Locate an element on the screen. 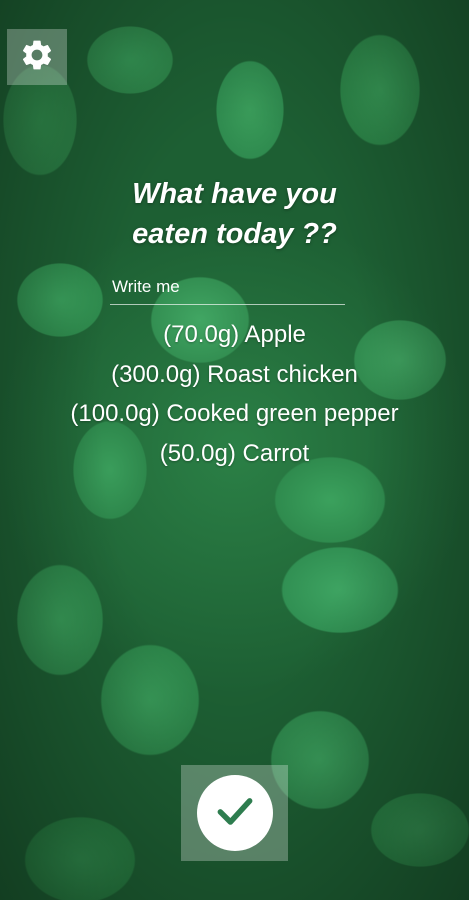 Image resolution: width=469 pixels, height=900 pixels. food-list-item: (70.0g) Apple is located at coordinates (234, 335).